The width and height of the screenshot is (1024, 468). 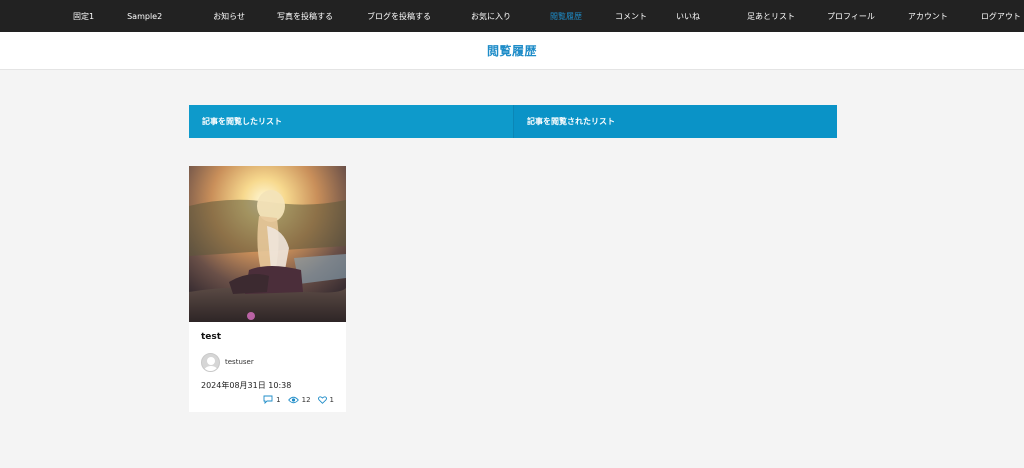 I want to click on nav-item-3: お知らせ, so click(x=229, y=16).